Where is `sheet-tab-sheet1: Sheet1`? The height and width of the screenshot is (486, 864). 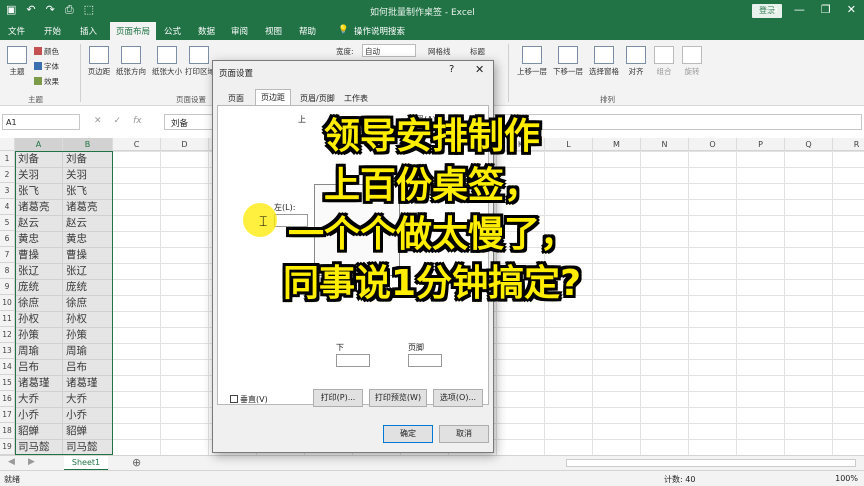
sheet-tab-sheet1: Sheet1 is located at coordinates (86, 463).